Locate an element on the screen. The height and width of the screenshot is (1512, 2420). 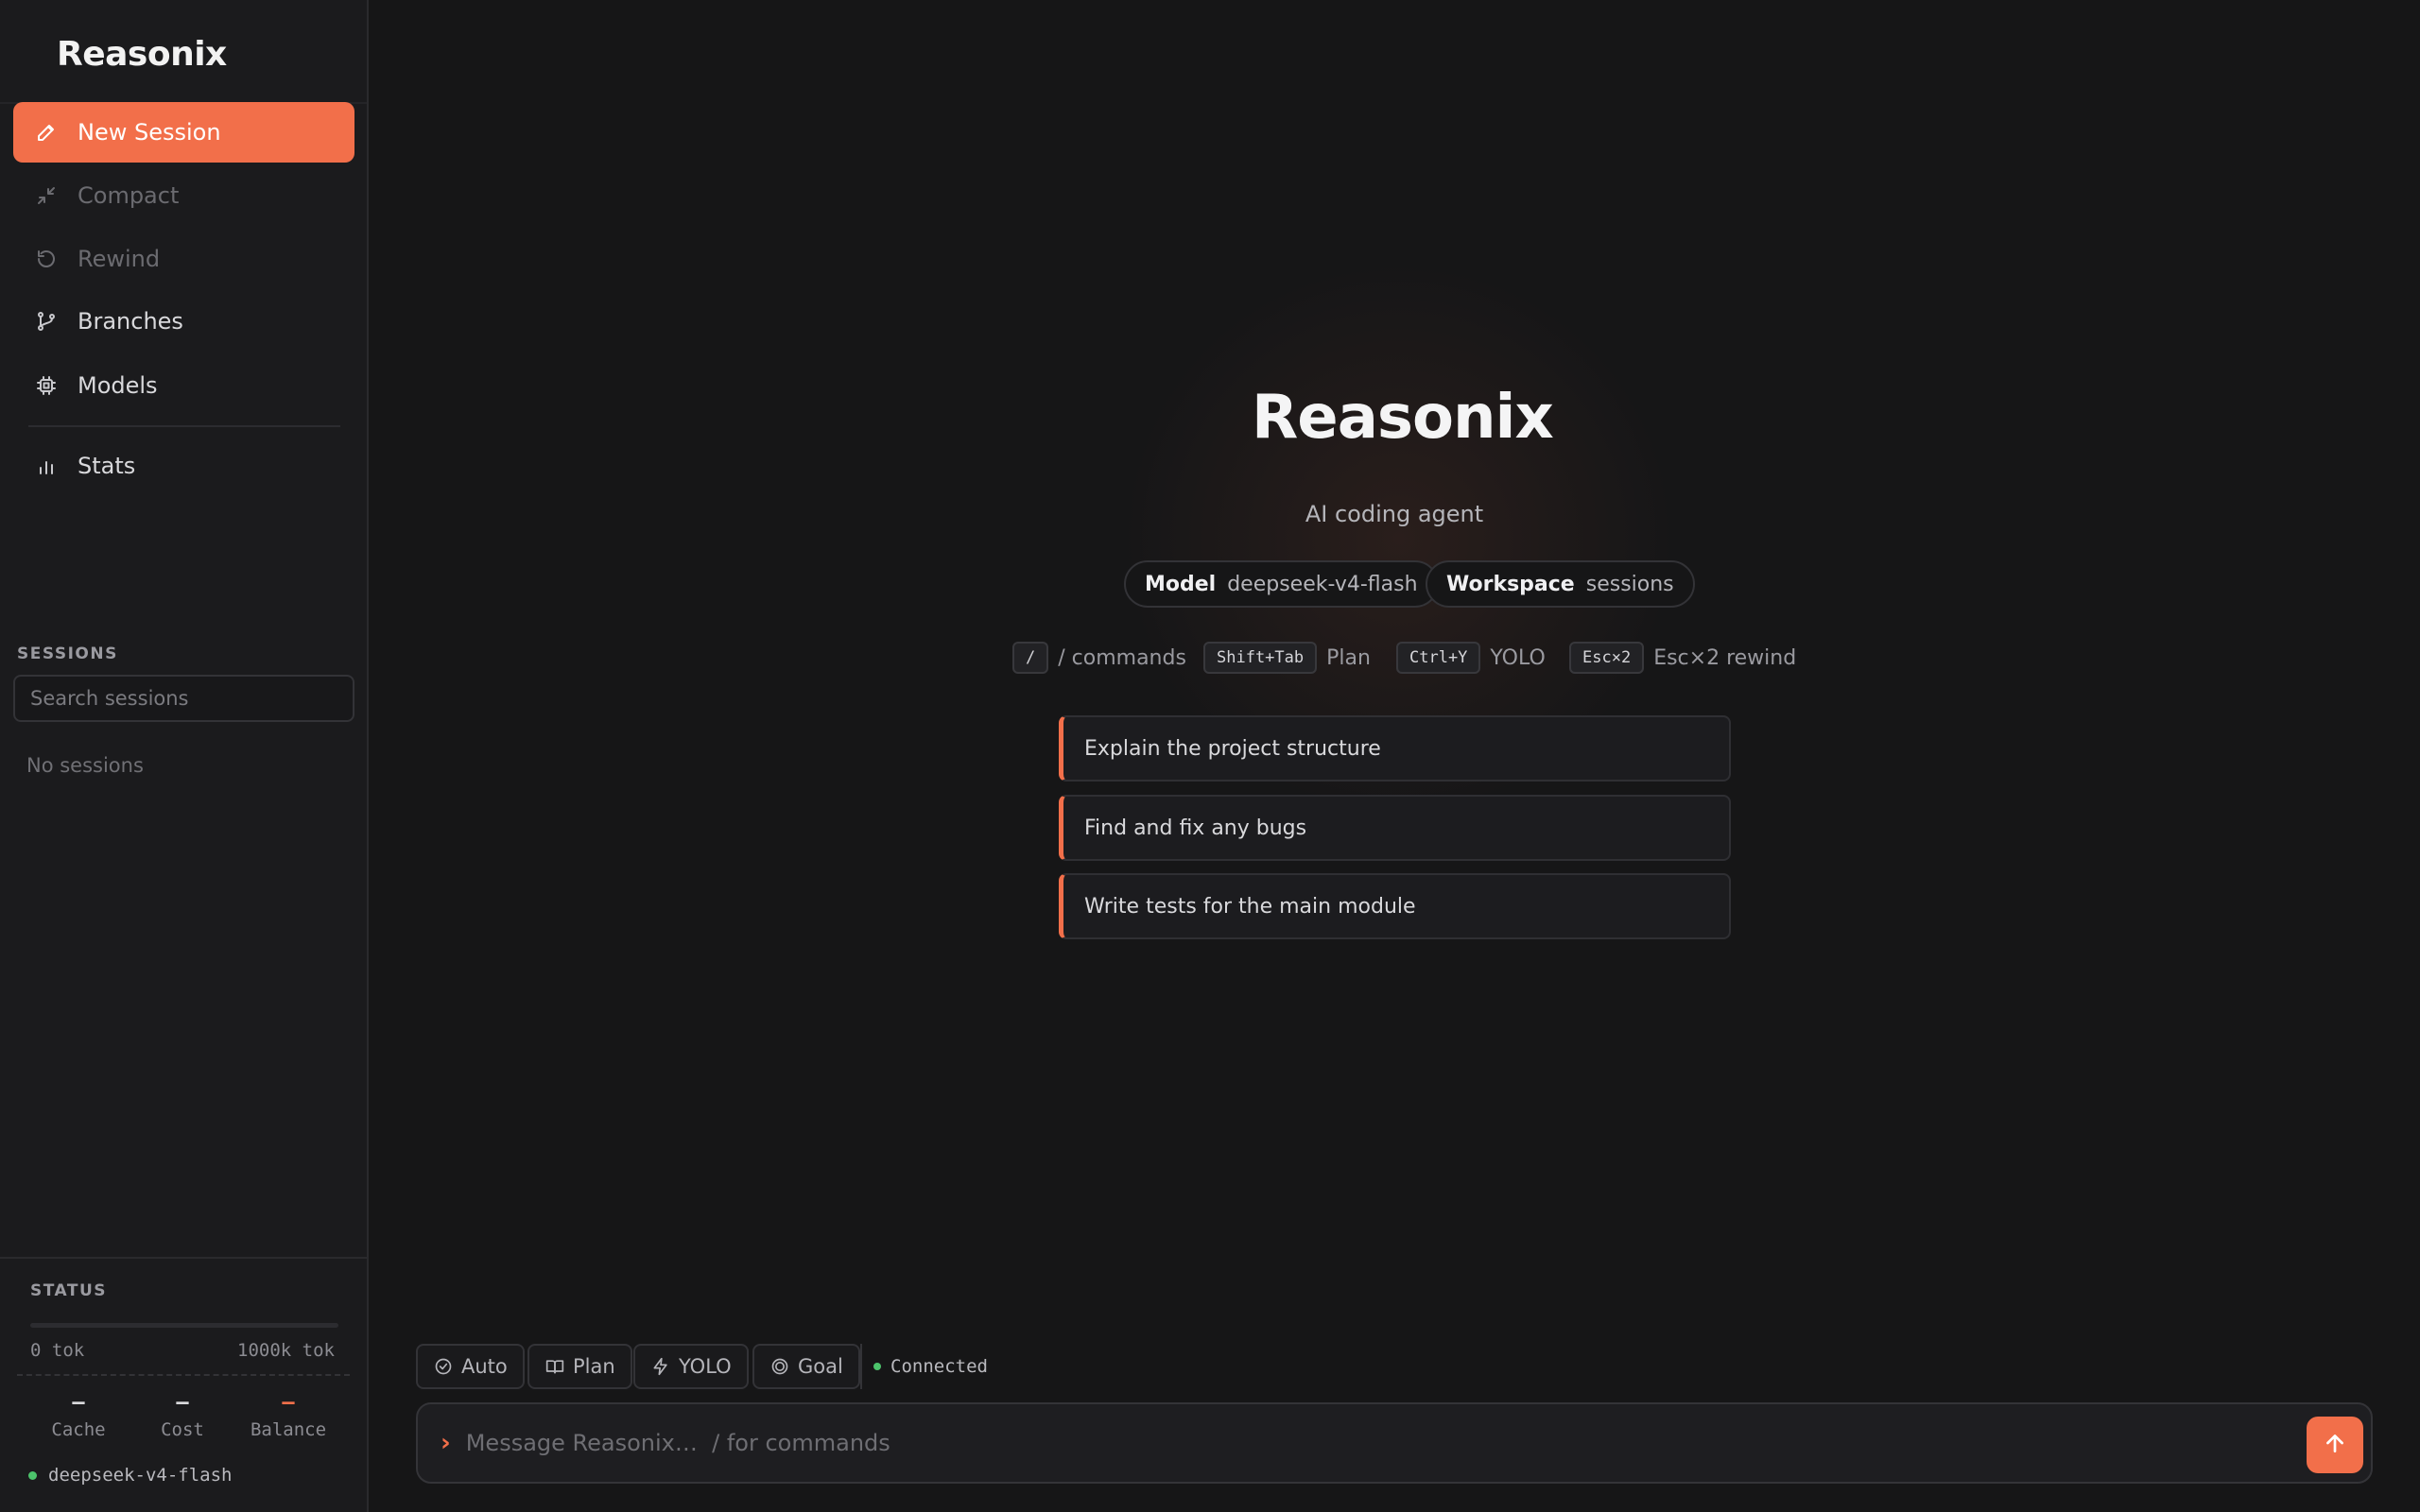
empty-sessions-text: No sessions is located at coordinates (85, 765).